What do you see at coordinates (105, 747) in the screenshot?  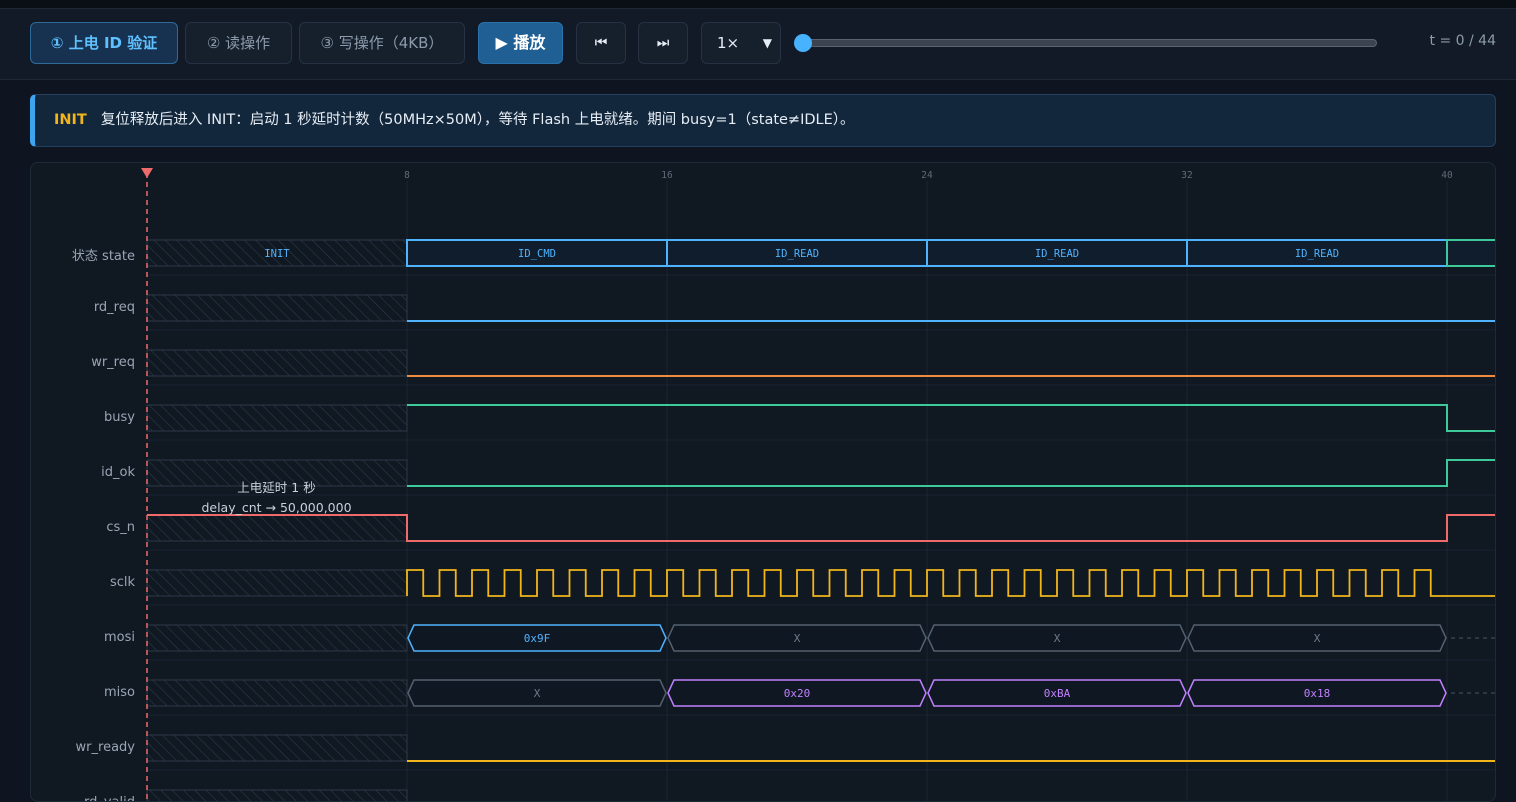 I see `signal-label: wr_ready` at bounding box center [105, 747].